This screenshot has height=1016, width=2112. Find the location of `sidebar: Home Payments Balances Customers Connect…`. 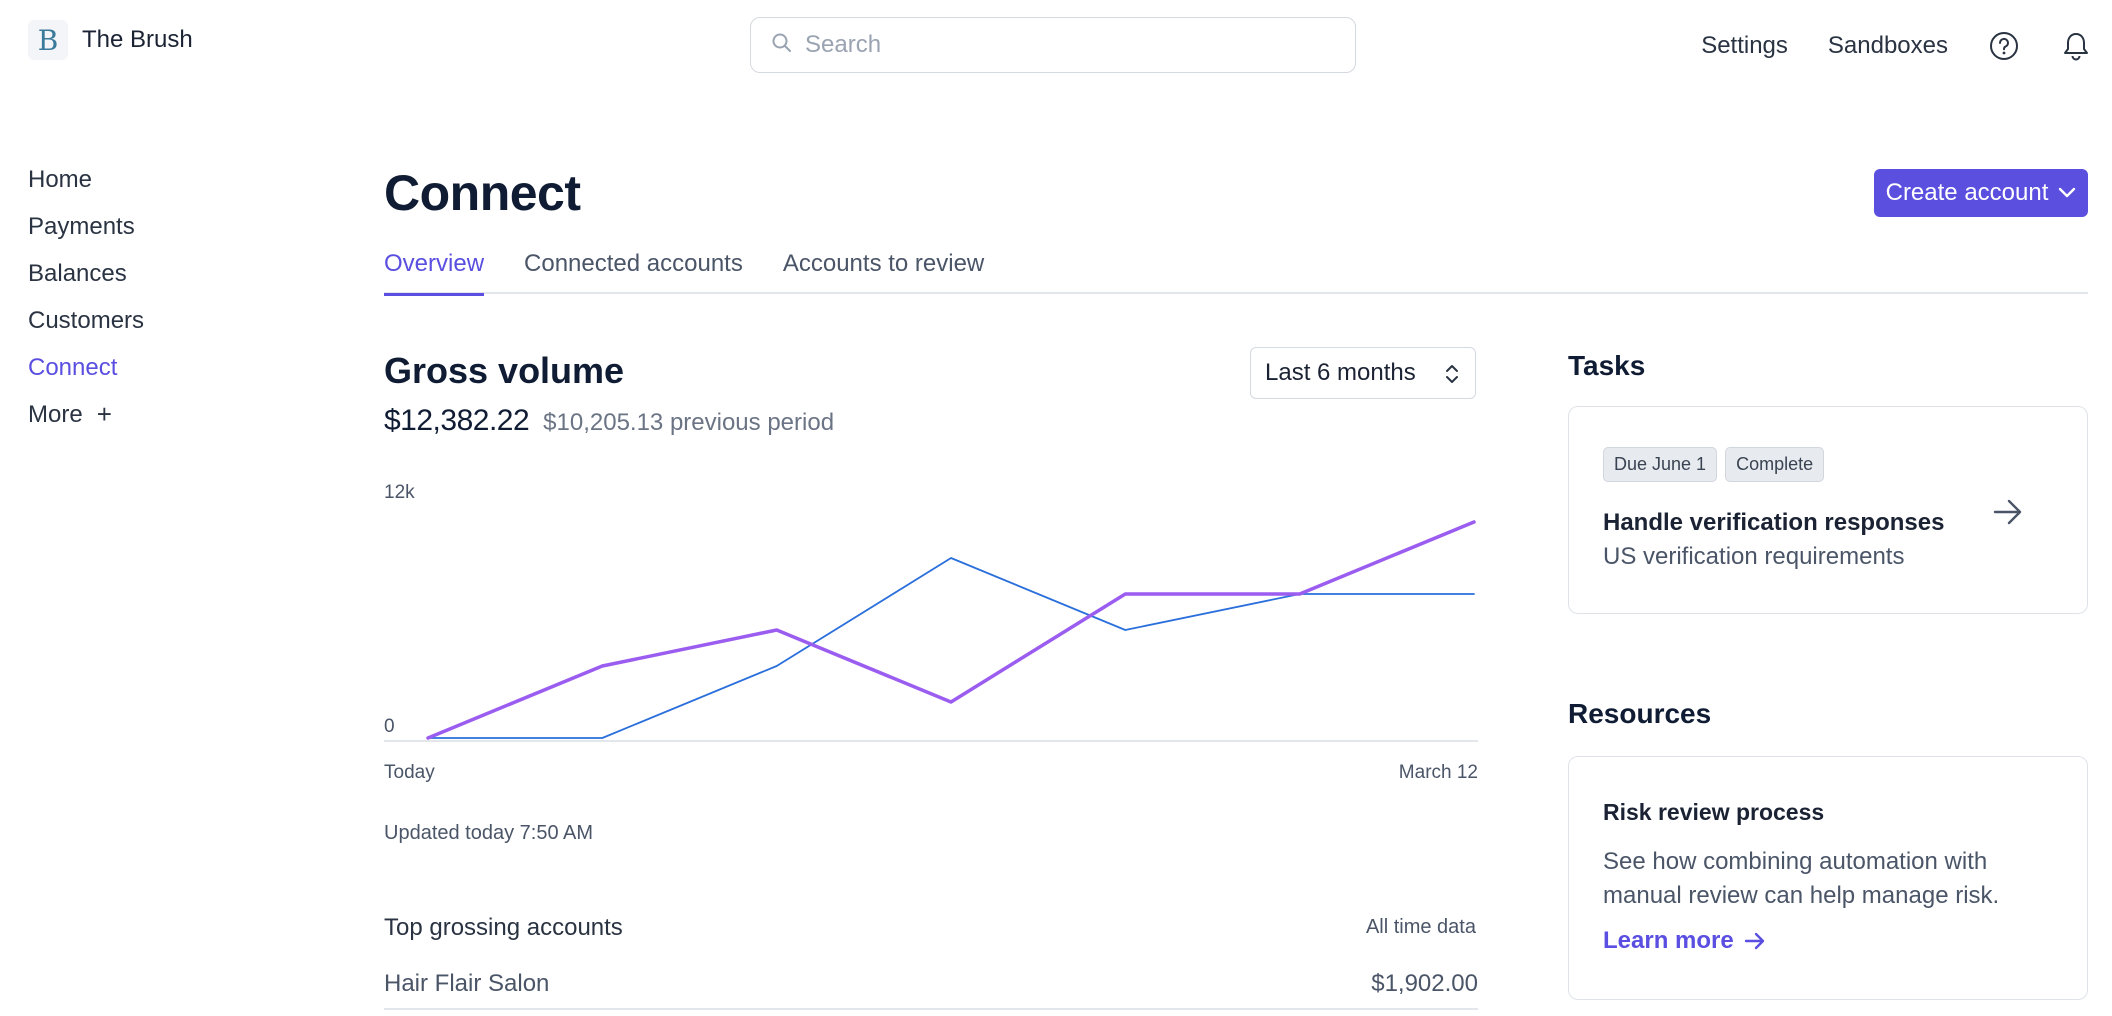

sidebar: Home Payments Balances Customers Connect… is located at coordinates (86, 297).